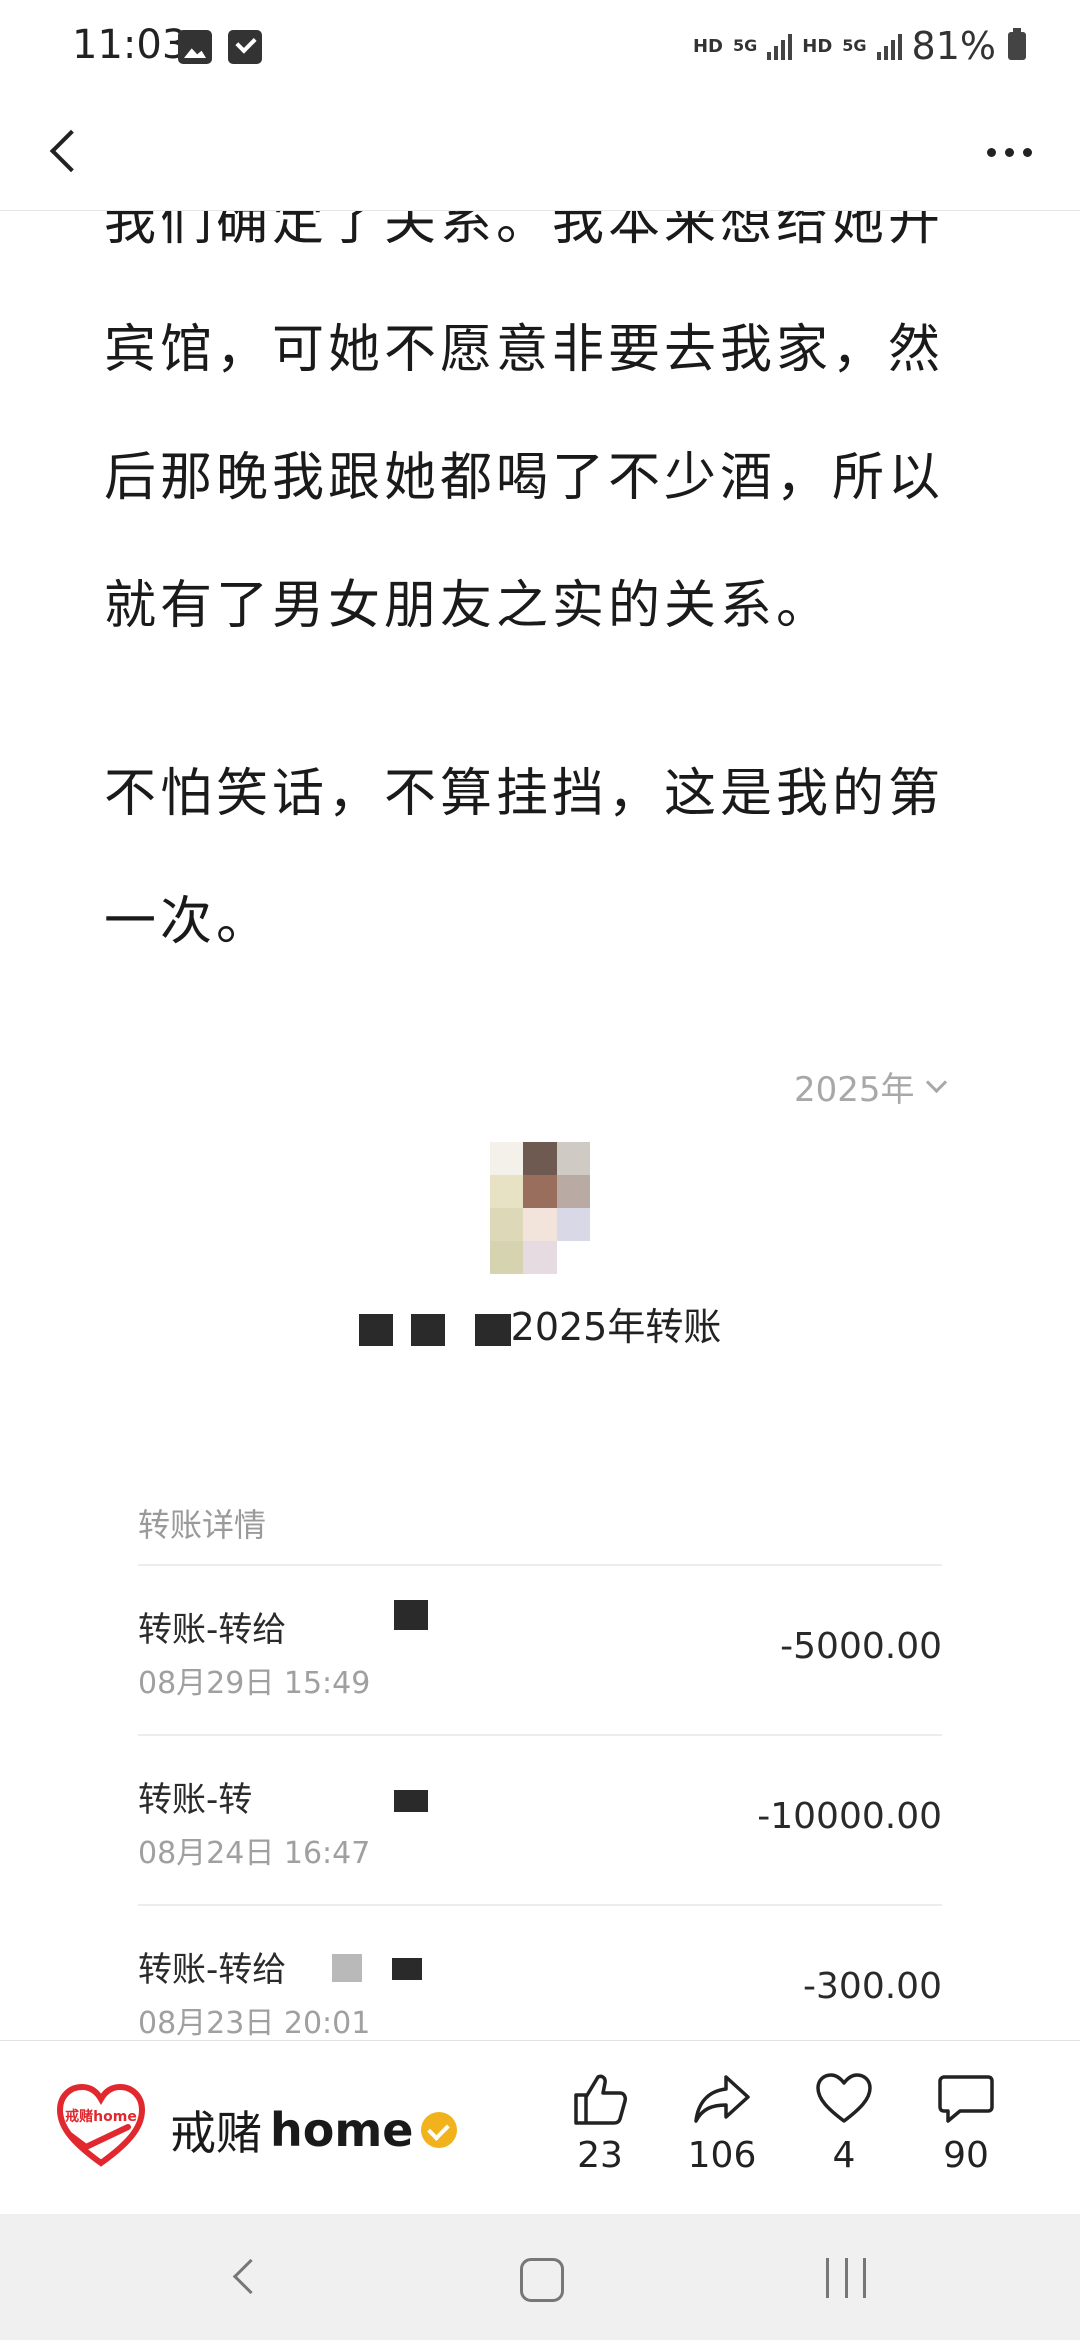  I want to click on thumbs-up-icon, so click(600, 2099).